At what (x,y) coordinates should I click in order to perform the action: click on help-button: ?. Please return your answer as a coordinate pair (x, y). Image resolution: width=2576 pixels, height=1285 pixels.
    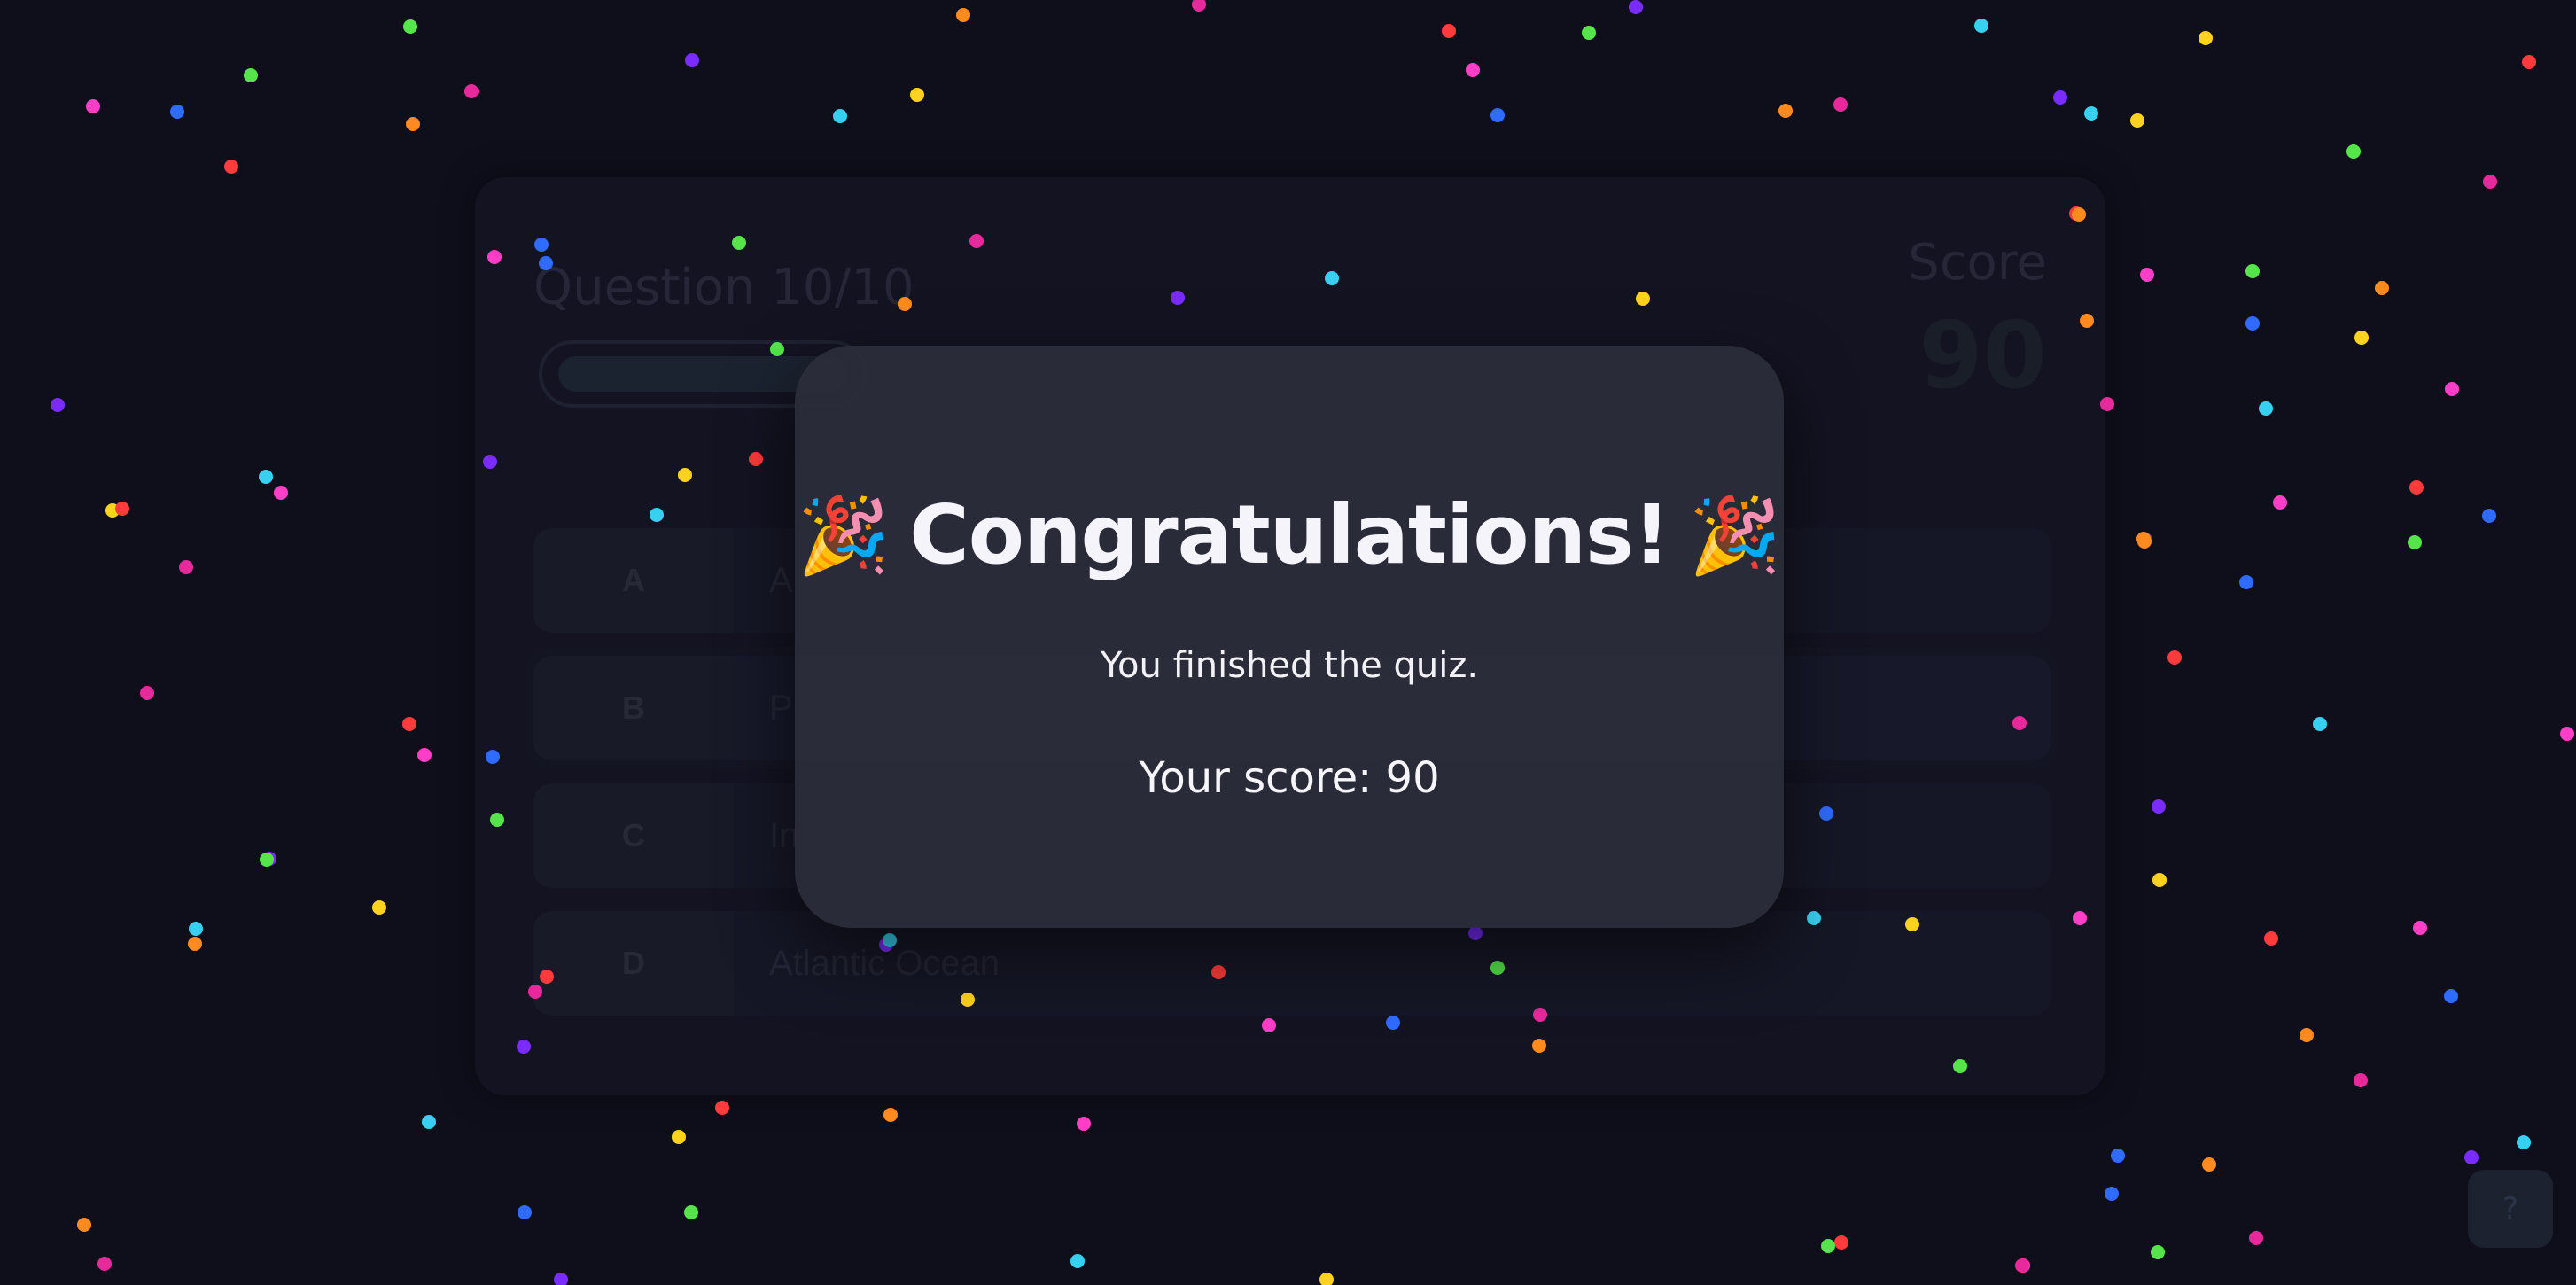
    Looking at the image, I should click on (2511, 1209).